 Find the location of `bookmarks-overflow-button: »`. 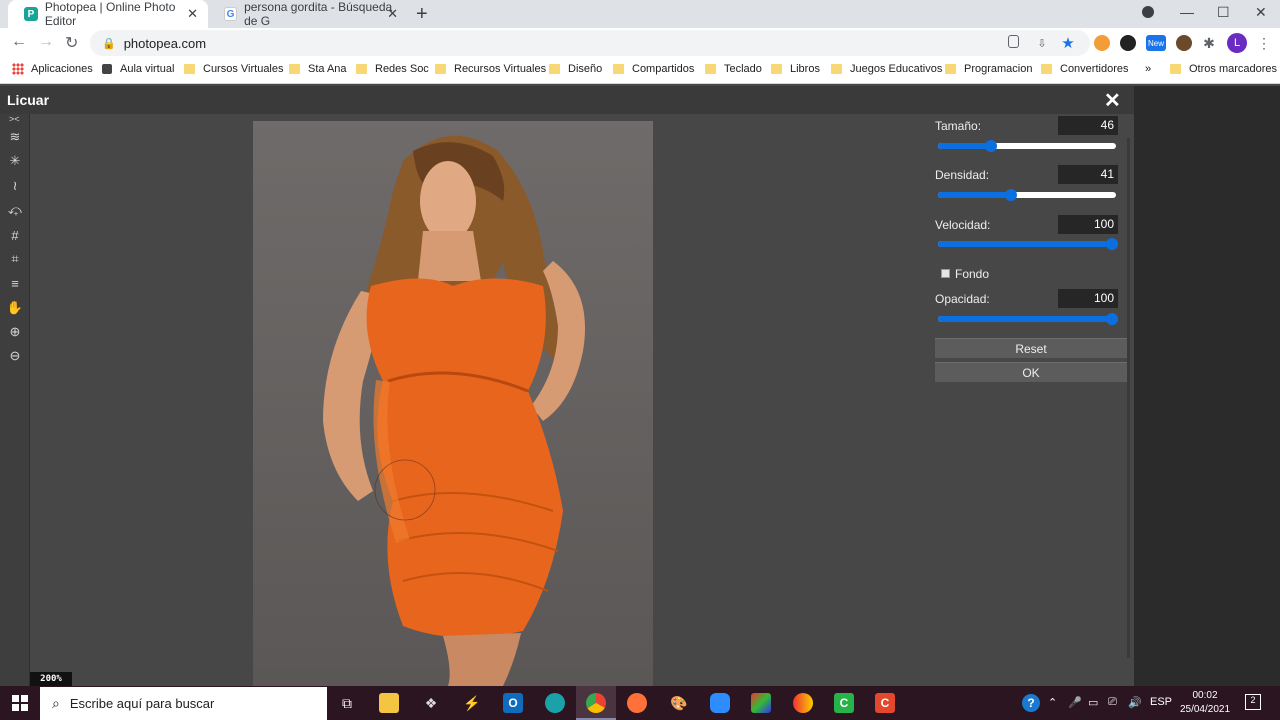

bookmarks-overflow-button: » is located at coordinates (1148, 69).